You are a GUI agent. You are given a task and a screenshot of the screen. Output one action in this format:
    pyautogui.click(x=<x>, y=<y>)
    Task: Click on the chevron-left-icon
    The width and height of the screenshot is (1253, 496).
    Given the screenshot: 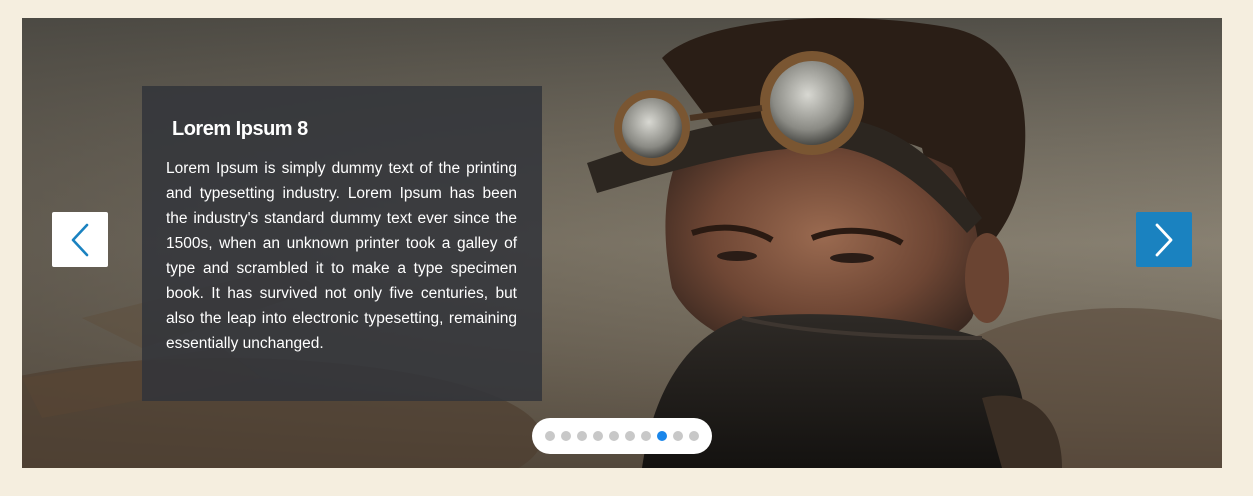 What is the action you would take?
    pyautogui.click(x=80, y=239)
    